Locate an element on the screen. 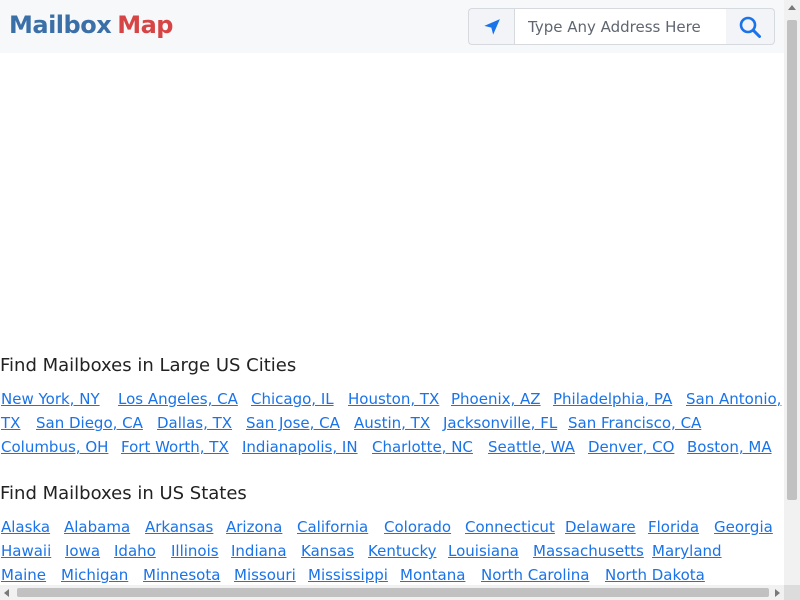 Image resolution: width=800 pixels, height=600 pixels. state-link: Arizona is located at coordinates (254, 527).